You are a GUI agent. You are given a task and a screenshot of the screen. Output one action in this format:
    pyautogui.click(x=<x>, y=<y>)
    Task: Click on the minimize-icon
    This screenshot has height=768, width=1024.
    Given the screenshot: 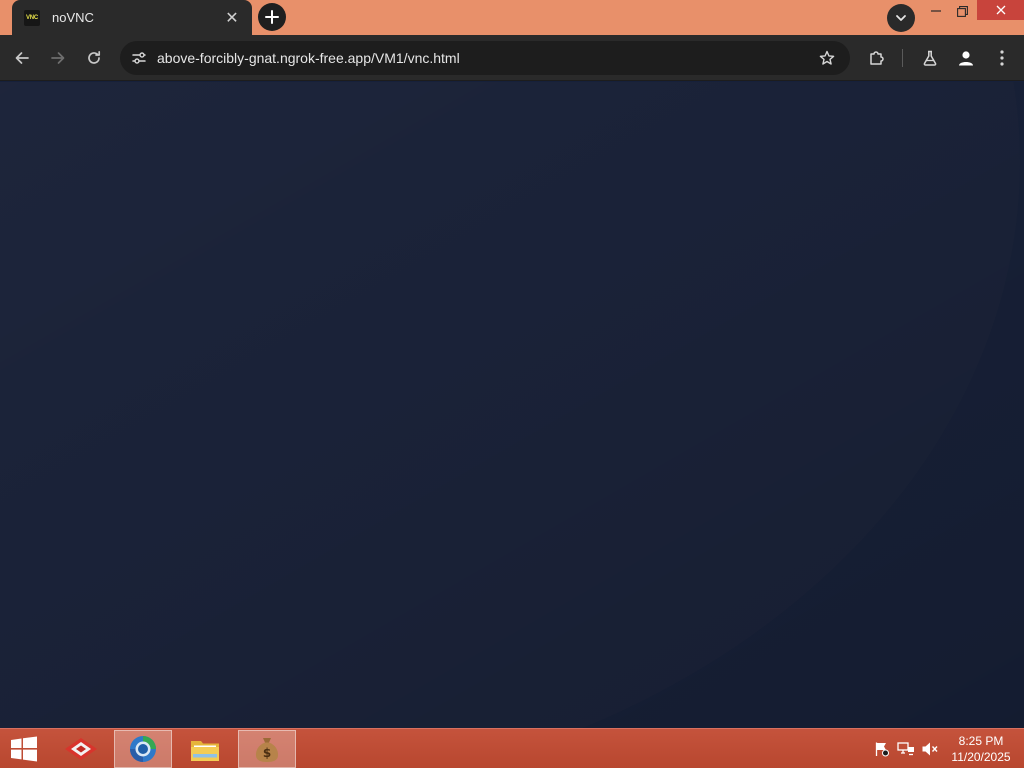 What is the action you would take?
    pyautogui.click(x=936, y=11)
    